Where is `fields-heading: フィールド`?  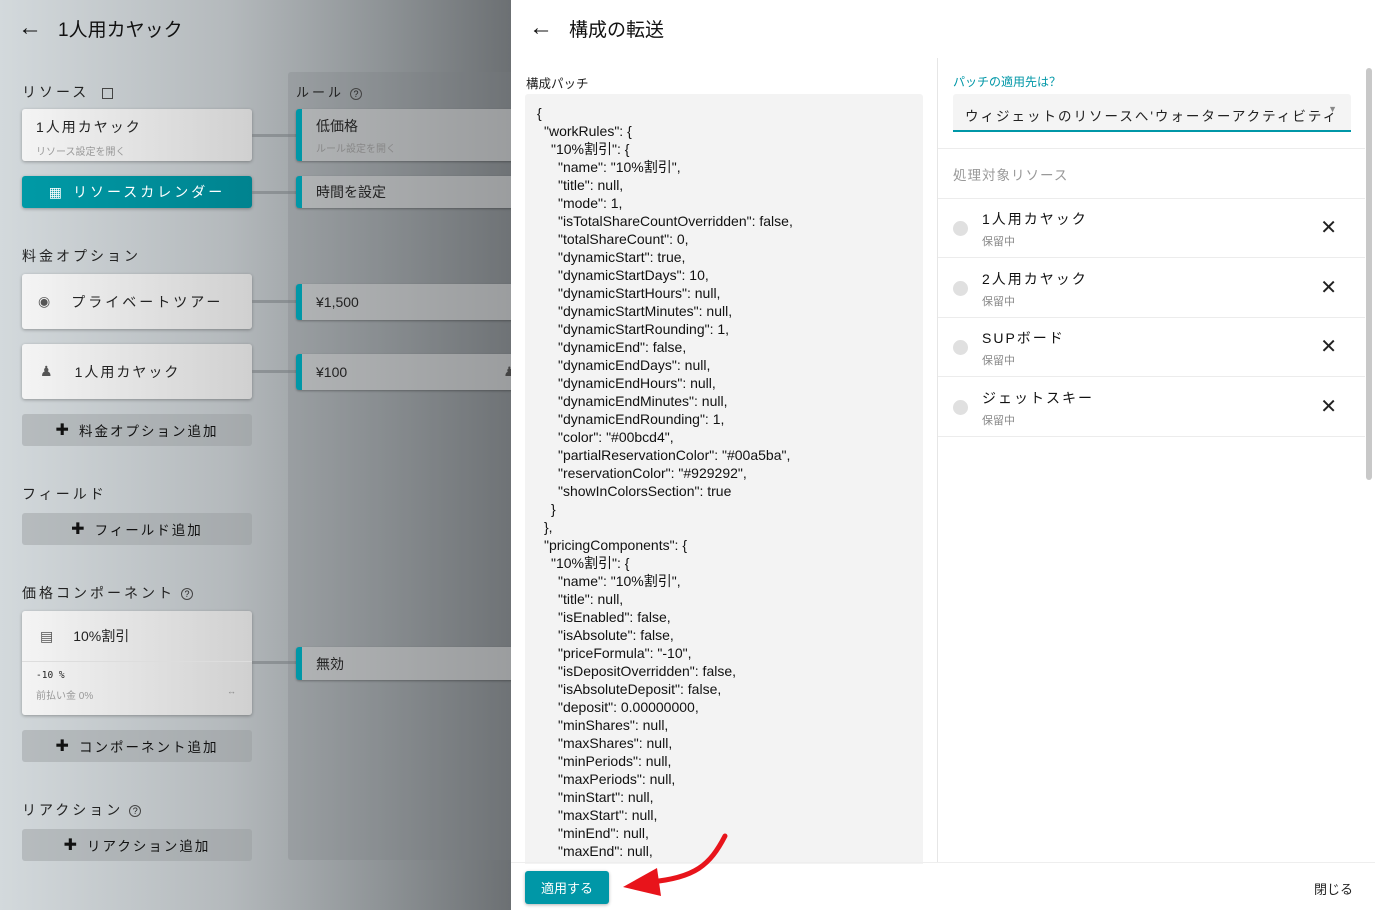 fields-heading: フィールド is located at coordinates (64, 494).